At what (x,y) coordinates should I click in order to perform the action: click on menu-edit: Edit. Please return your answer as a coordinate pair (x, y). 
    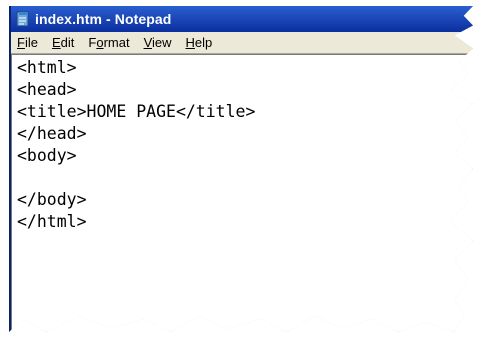
    Looking at the image, I should click on (63, 42).